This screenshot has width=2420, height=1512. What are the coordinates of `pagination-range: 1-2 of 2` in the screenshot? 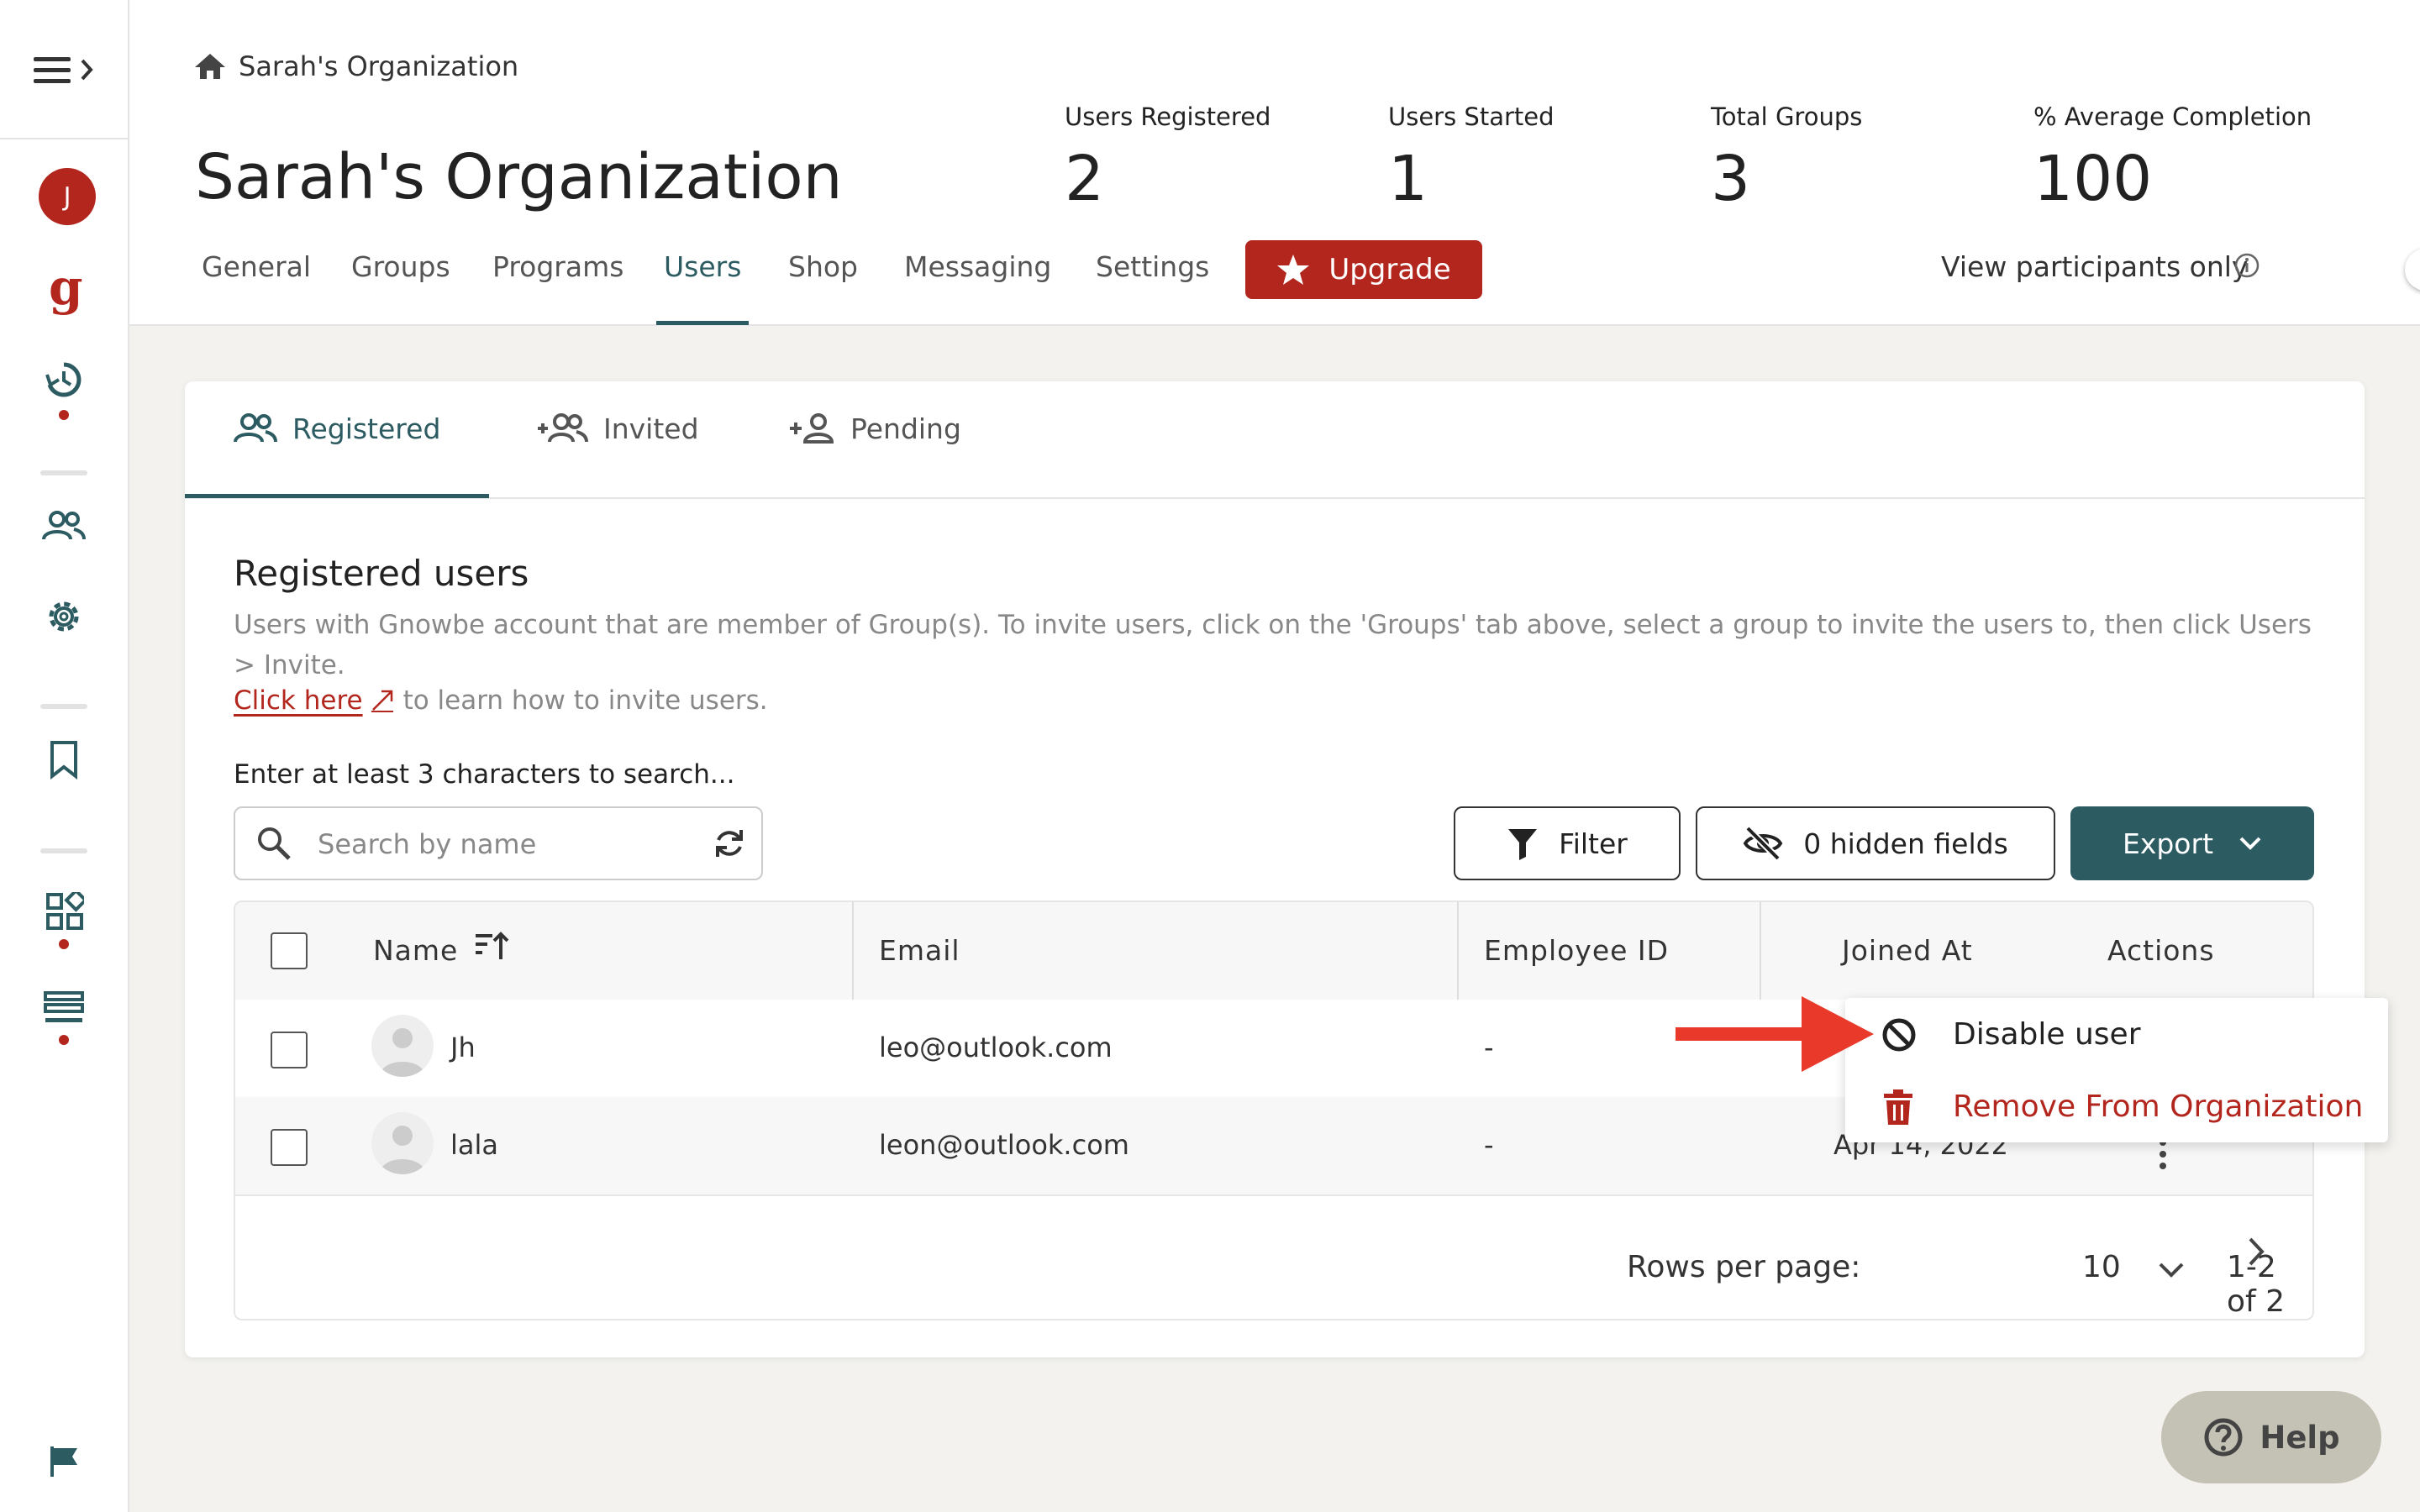 It's located at (2256, 1284).